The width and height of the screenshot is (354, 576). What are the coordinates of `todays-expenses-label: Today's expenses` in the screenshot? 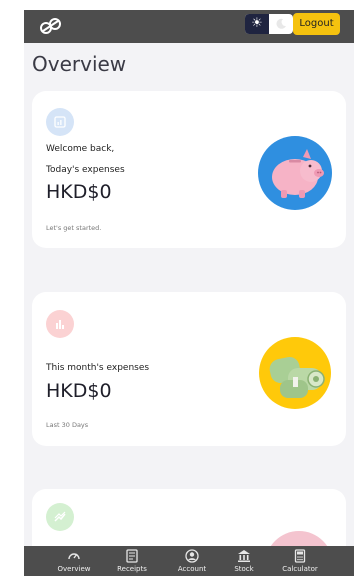 It's located at (85, 170).